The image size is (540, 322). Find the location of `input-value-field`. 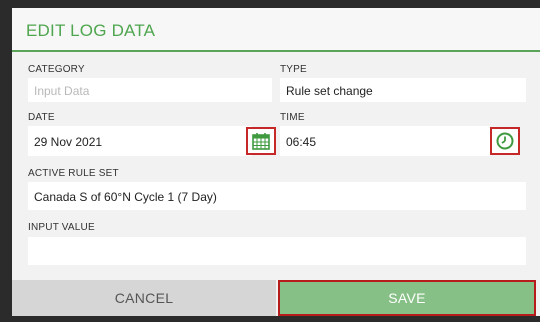

input-value-field is located at coordinates (277, 251).